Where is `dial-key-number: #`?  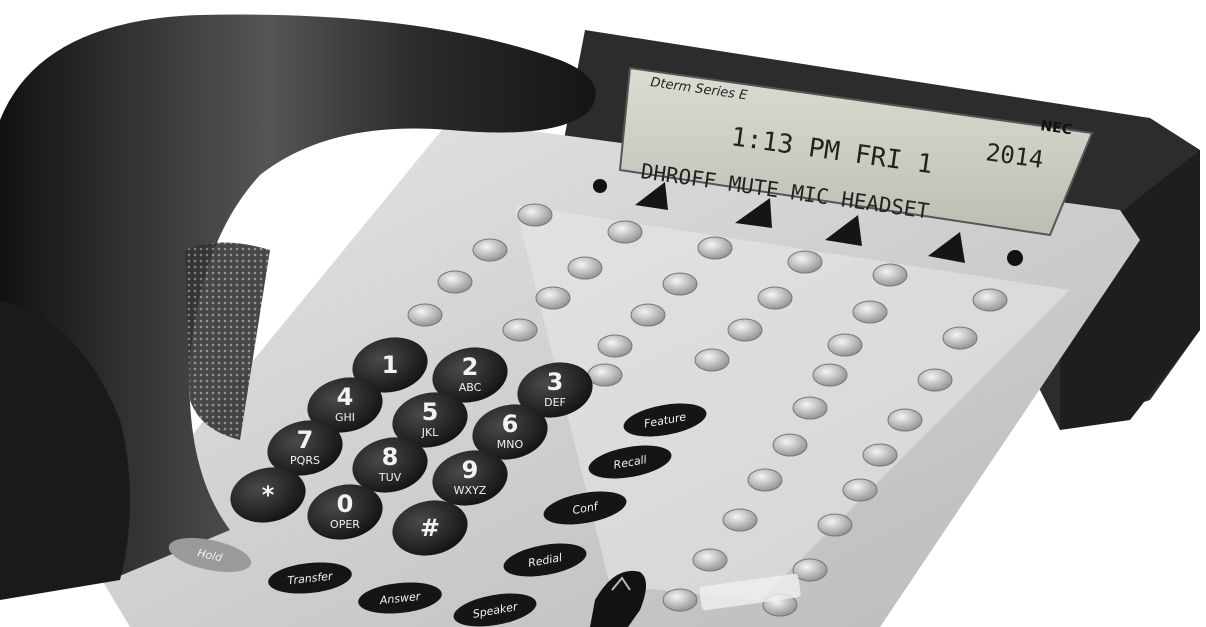
dial-key-number: # is located at coordinates (430, 528).